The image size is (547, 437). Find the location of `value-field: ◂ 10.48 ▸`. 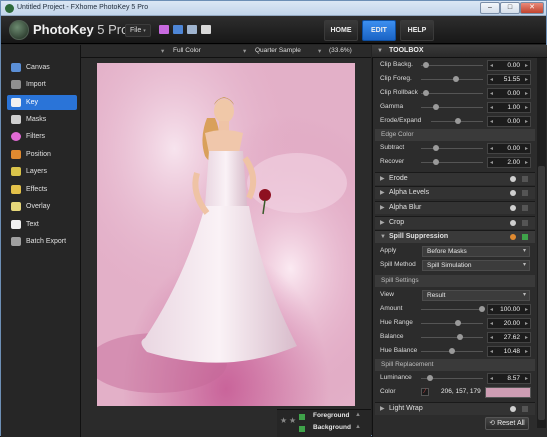

value-field: ◂ 10.48 ▸ is located at coordinates (509, 351).